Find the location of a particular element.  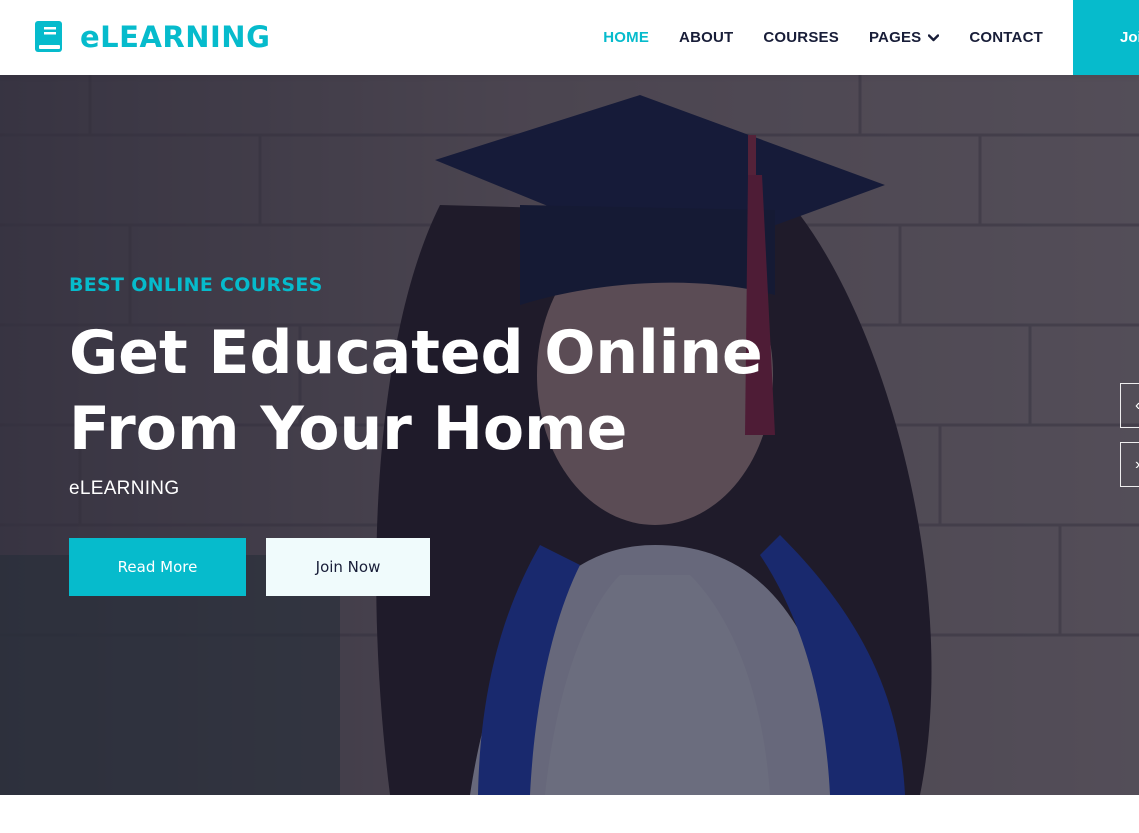

read-more-button: Read More is located at coordinates (157, 567).